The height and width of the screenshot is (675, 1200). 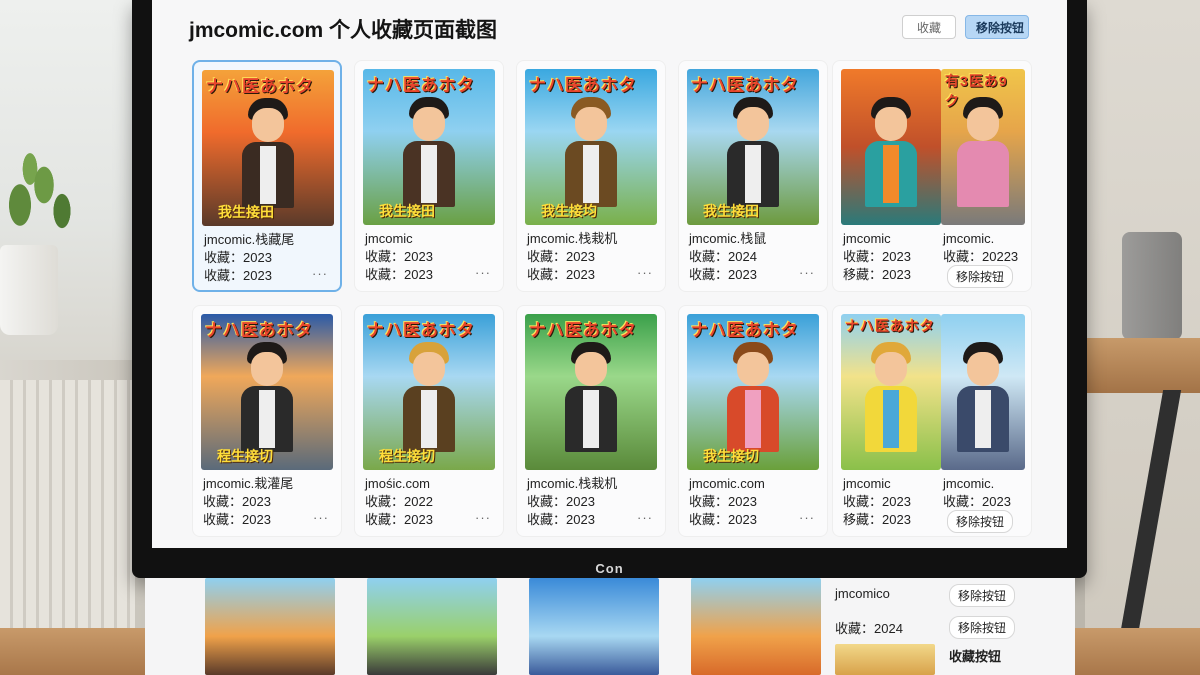 I want to click on monitor-brand-logo: Con, so click(x=609, y=568).